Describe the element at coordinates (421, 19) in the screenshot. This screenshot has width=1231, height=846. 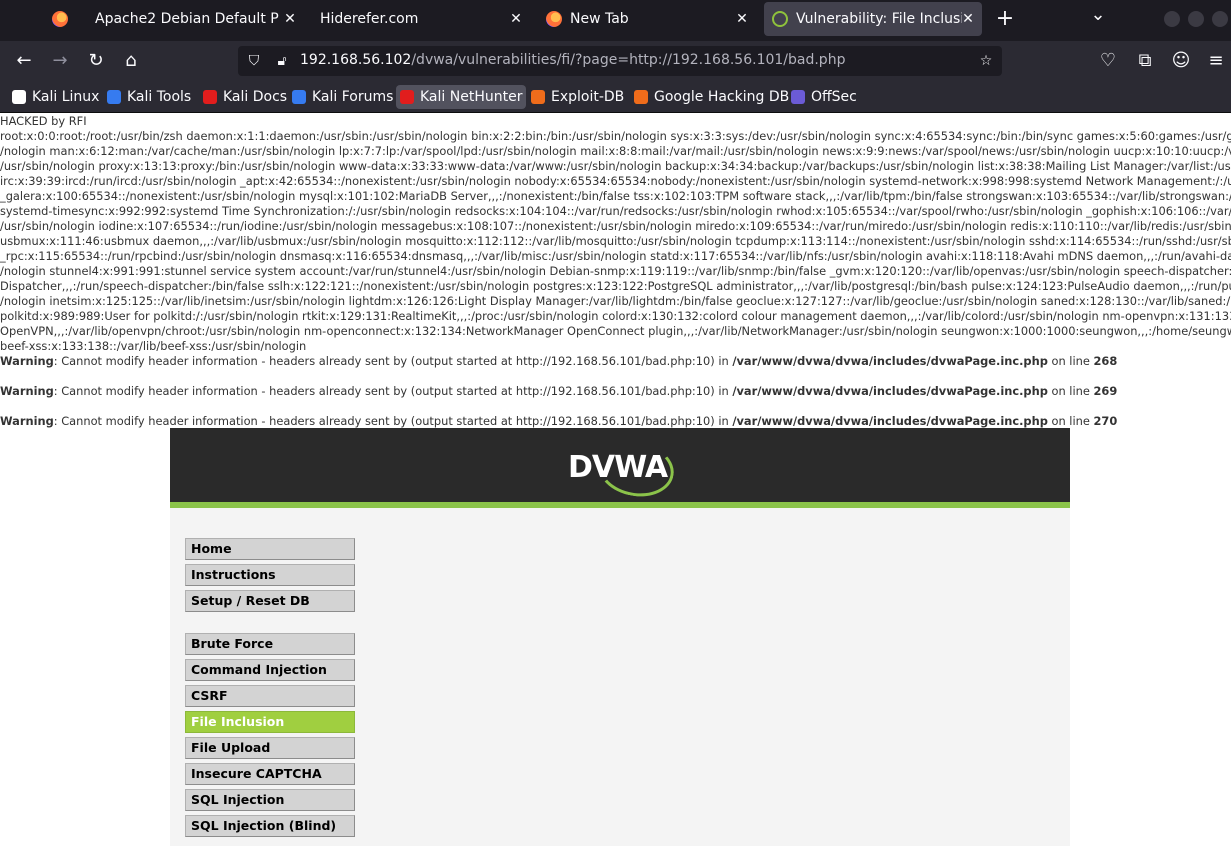
I see `tab-hiderefer: Hiderefer.com ✕` at that location.